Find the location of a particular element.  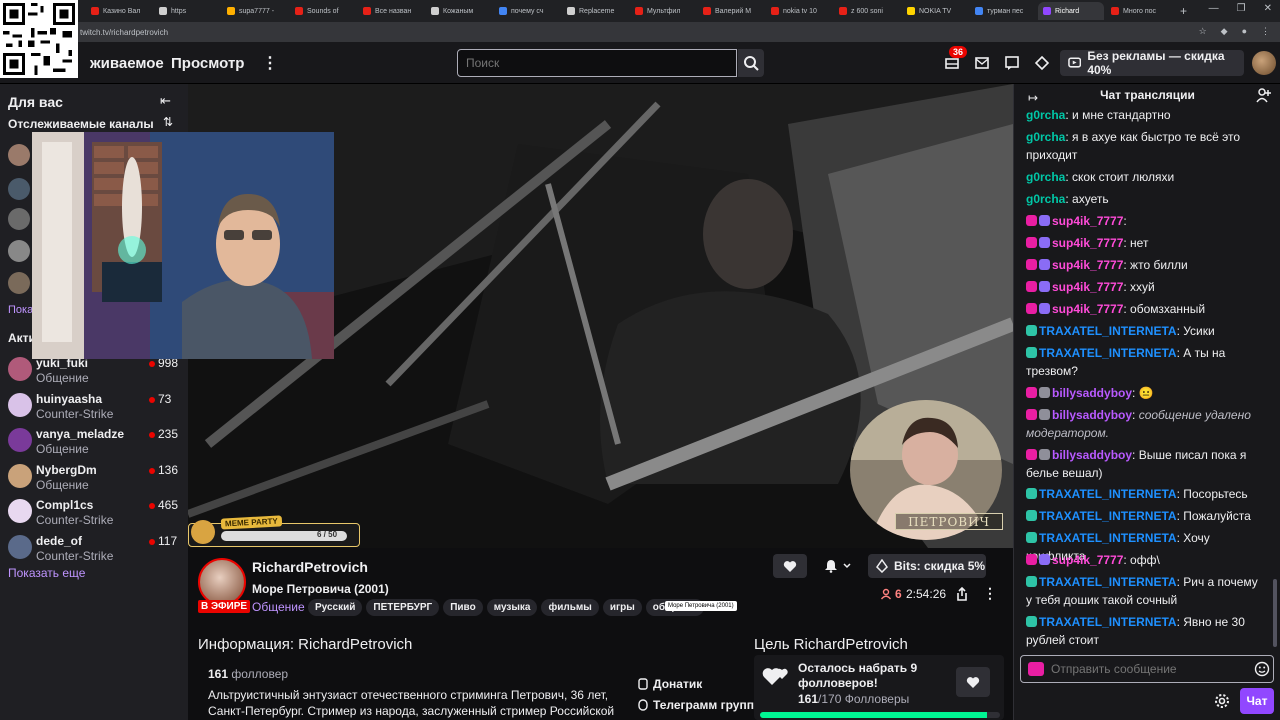

browser-tab: NOKIA TV is located at coordinates (935, 11).